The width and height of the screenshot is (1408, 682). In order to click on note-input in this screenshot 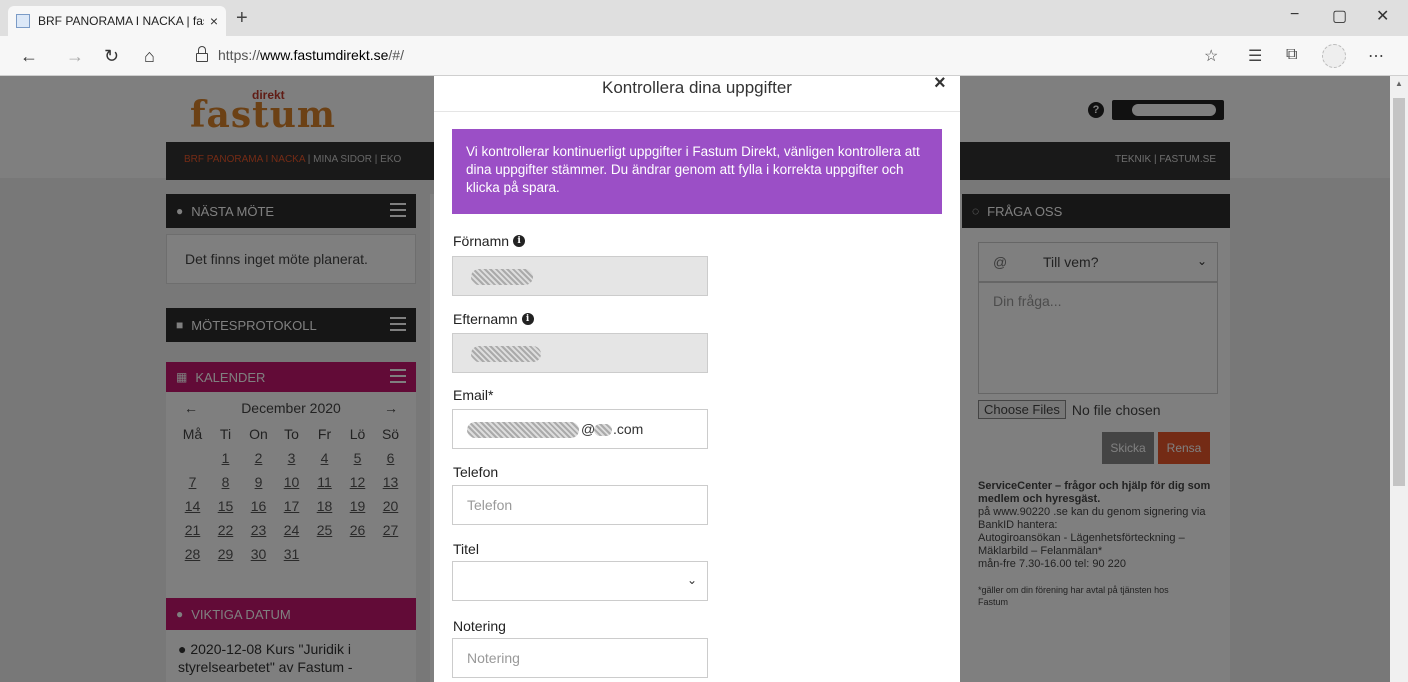, I will do `click(580, 658)`.